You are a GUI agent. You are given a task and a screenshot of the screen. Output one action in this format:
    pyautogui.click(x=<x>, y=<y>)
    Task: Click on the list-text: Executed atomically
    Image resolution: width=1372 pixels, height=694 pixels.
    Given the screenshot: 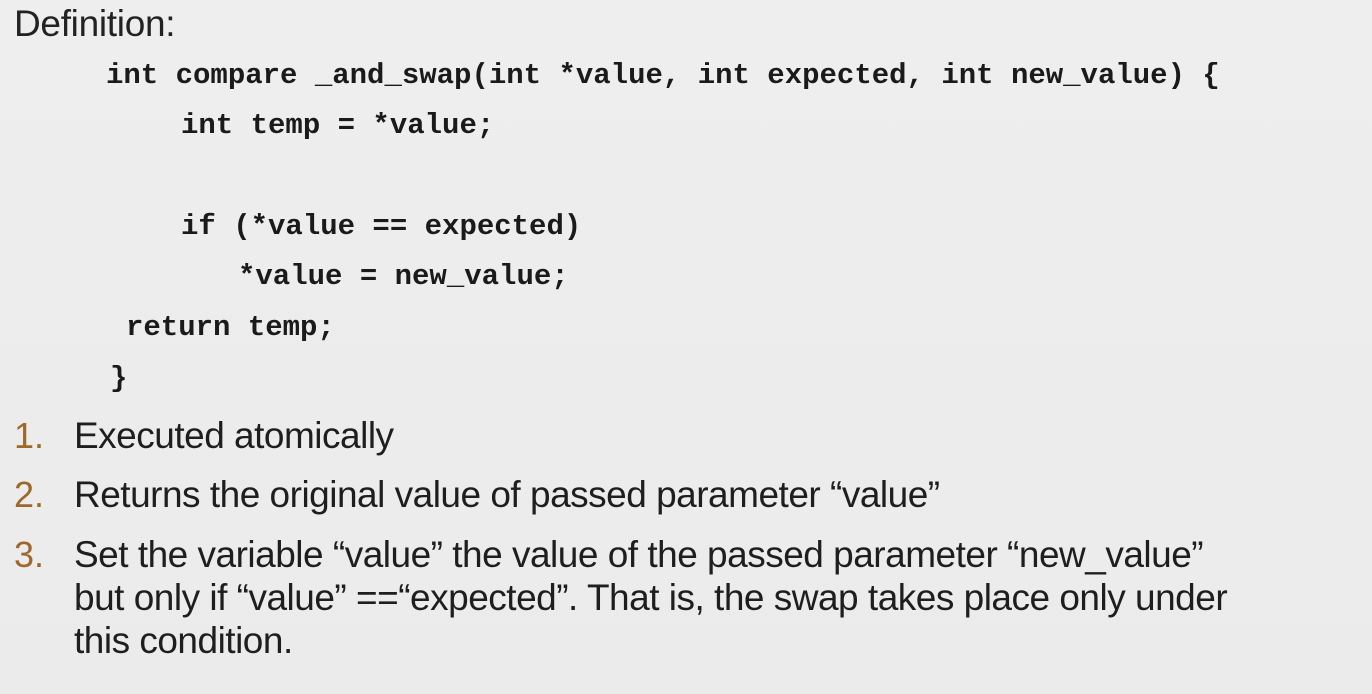 What is the action you would take?
    pyautogui.click(x=719, y=435)
    